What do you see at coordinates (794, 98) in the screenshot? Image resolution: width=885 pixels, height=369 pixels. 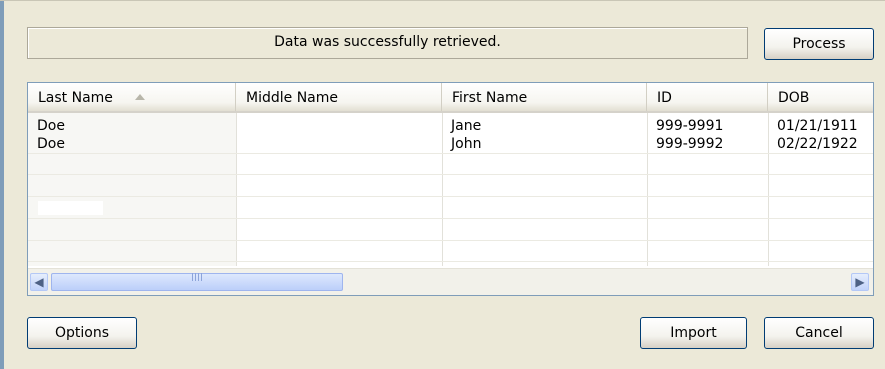 I see `column-header-label: DOB` at bounding box center [794, 98].